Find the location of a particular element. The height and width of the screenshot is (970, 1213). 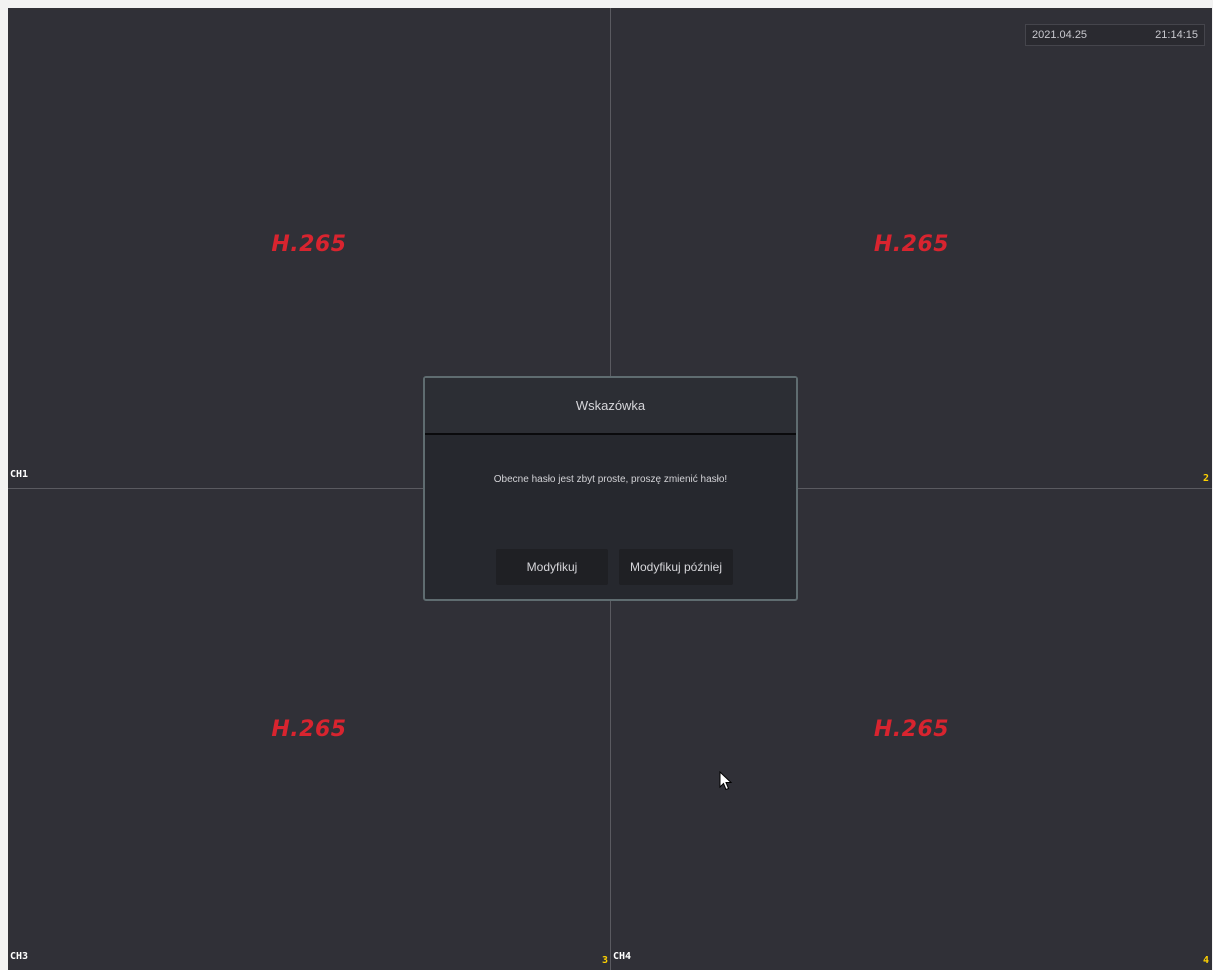

datetime-overlay: 2021.04.25 21:14:15 is located at coordinates (1115, 35).